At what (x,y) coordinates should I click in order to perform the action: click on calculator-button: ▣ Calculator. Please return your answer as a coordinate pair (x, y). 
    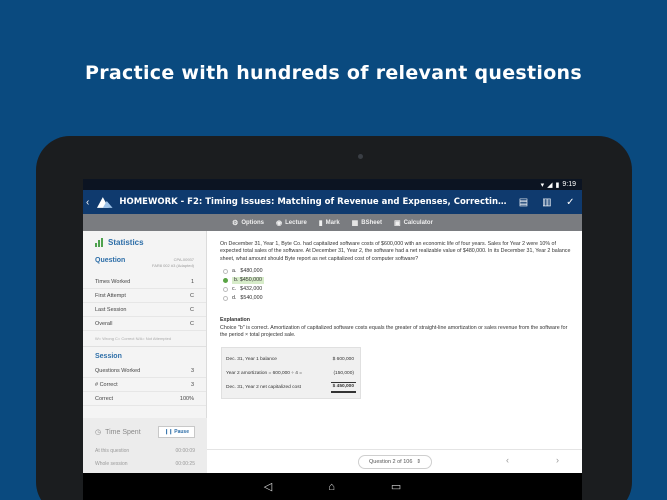
    Looking at the image, I should click on (413, 223).